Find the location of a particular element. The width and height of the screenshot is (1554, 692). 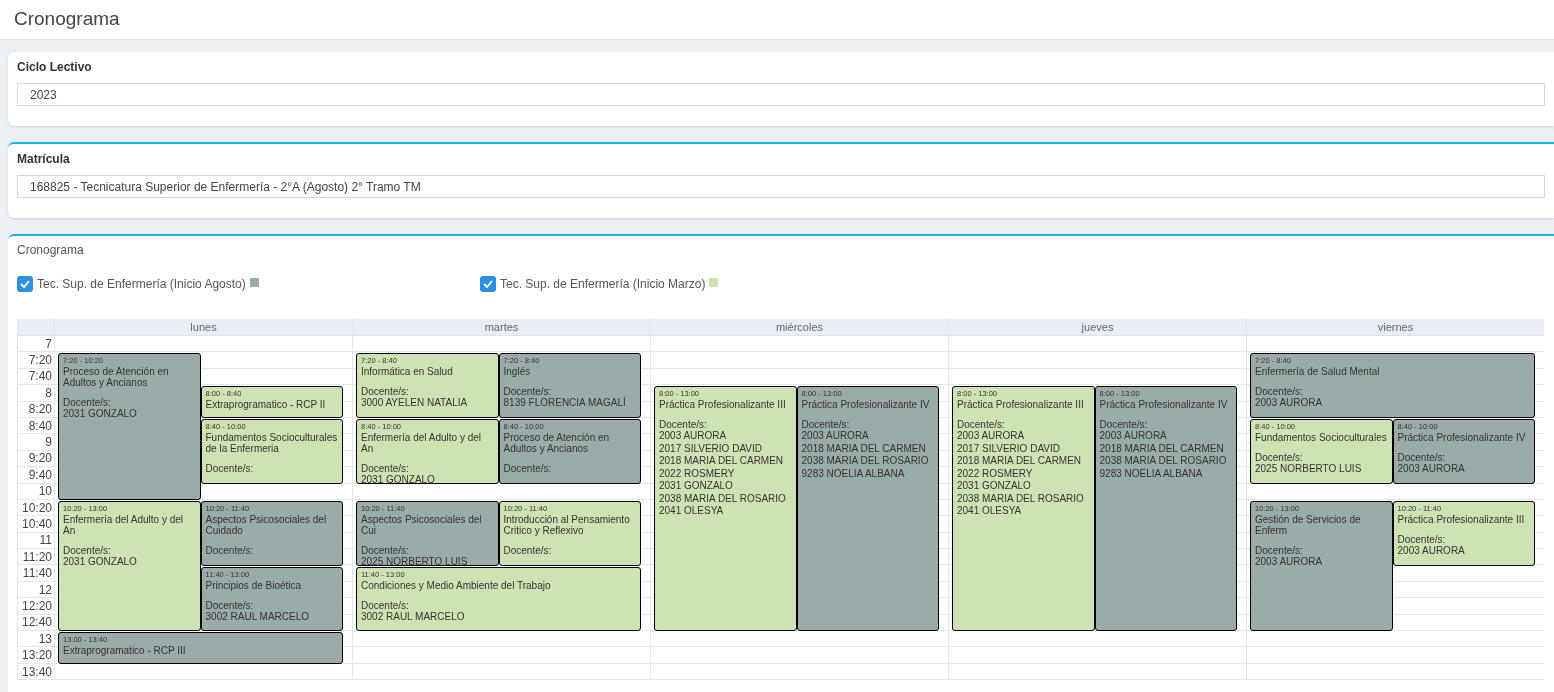

teacher-name: 9283 NOELIA ALBANA is located at coordinates (1151, 474).